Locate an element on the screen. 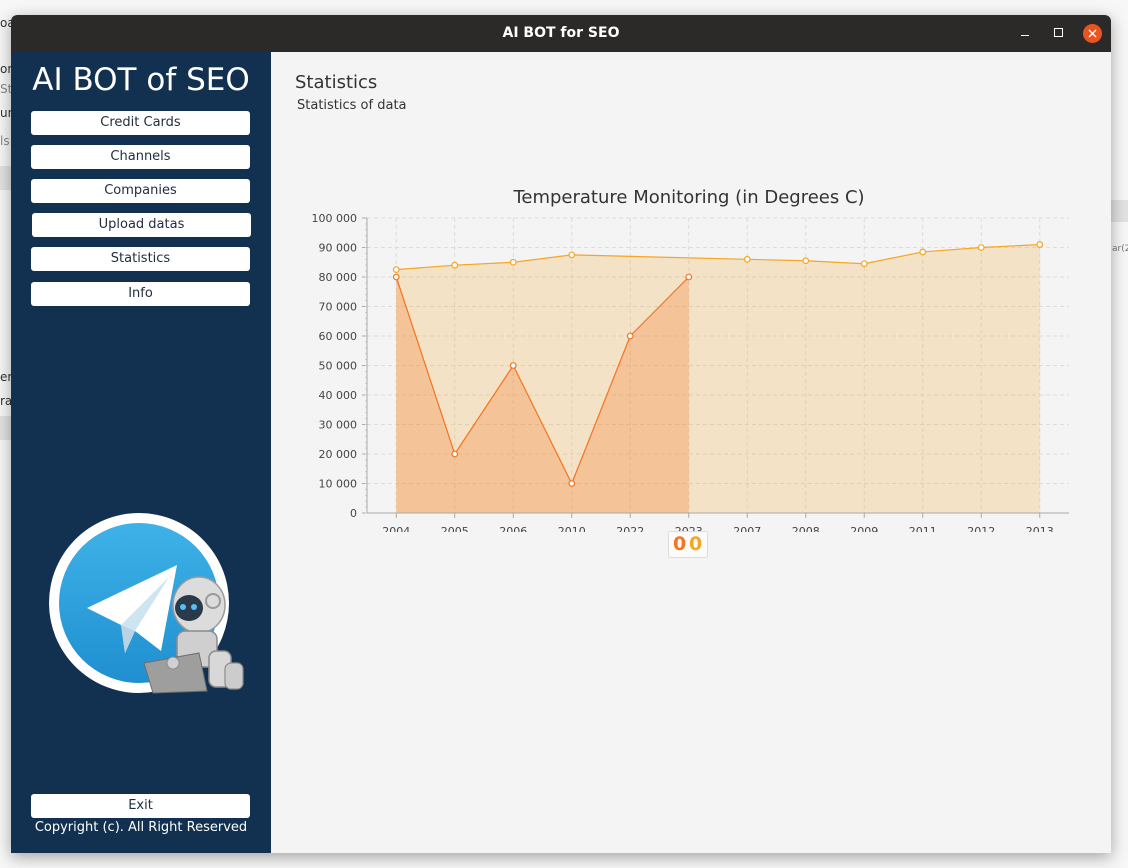  x-tick-label: 2013 is located at coordinates (1040, 528).